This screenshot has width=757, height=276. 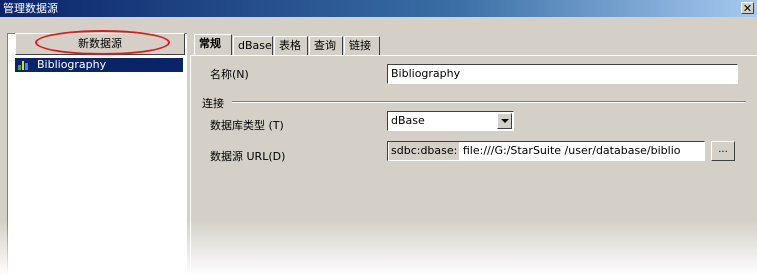 I want to click on connection-separator, so click(x=489, y=102).